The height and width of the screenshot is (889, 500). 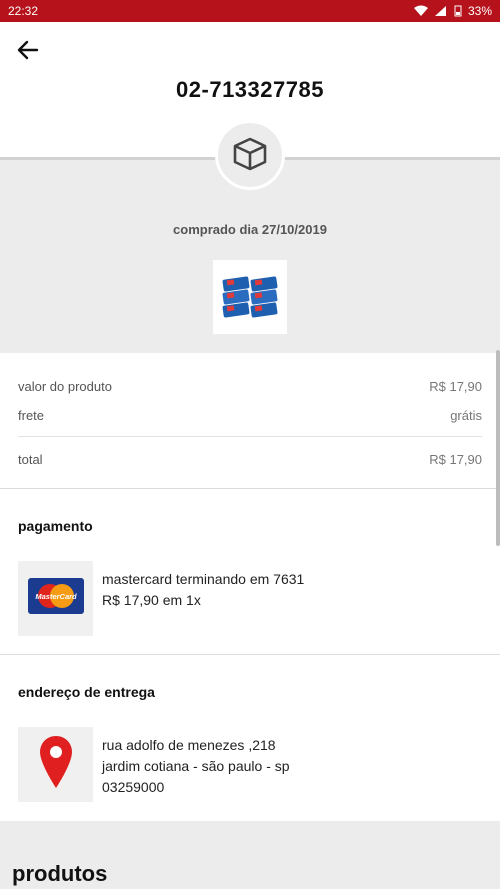 I want to click on purchase-date: comprado dia 27/10/2019, so click(x=250, y=229).